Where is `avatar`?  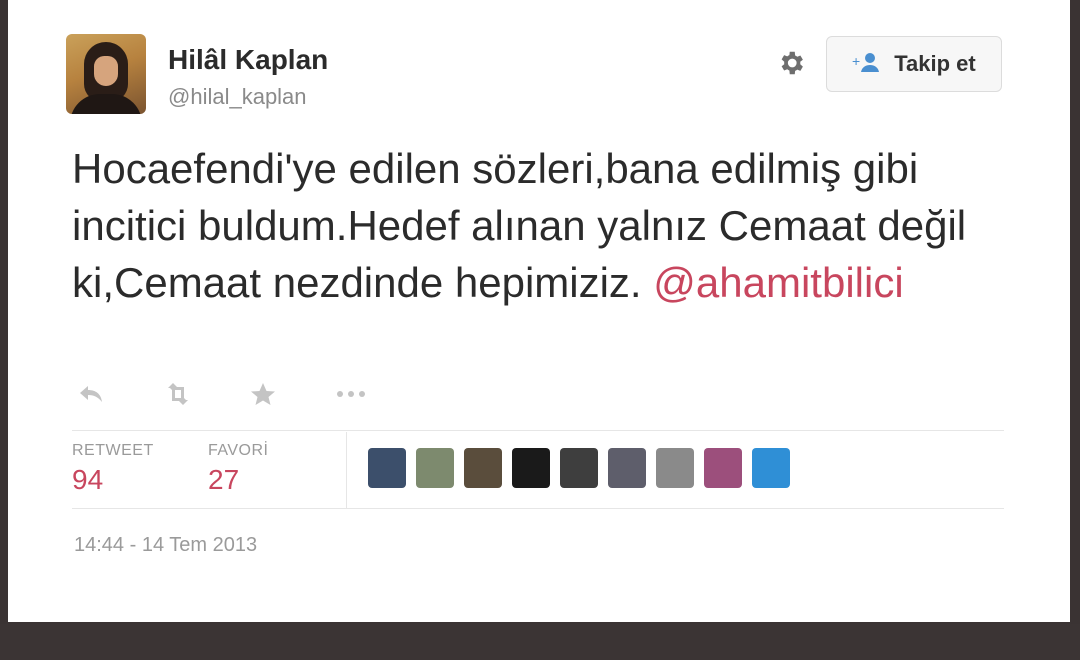
avatar is located at coordinates (106, 74).